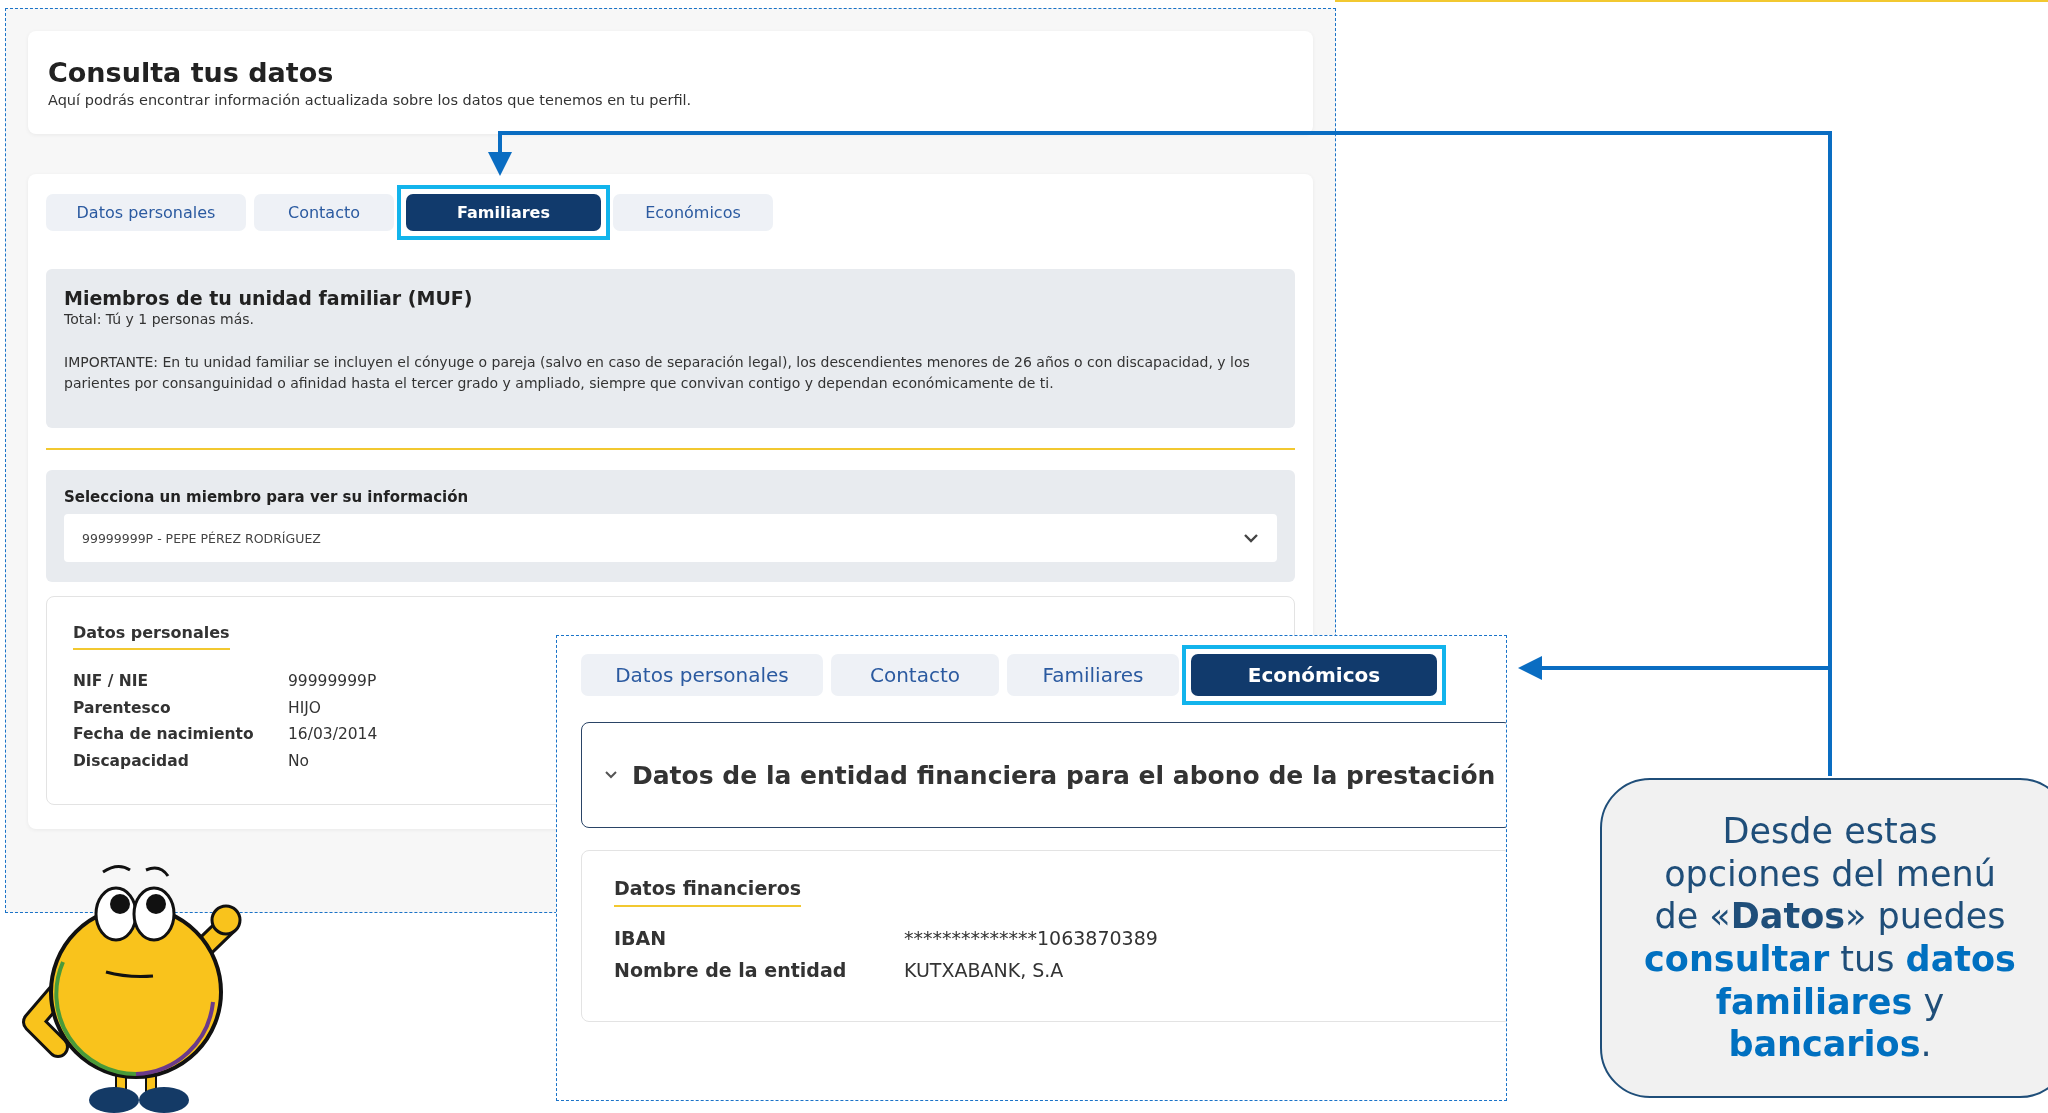 The image size is (2048, 1113). I want to click on accordion-header: Datos de la entidad financiera para el abono de la prestación, so click(1043, 775).